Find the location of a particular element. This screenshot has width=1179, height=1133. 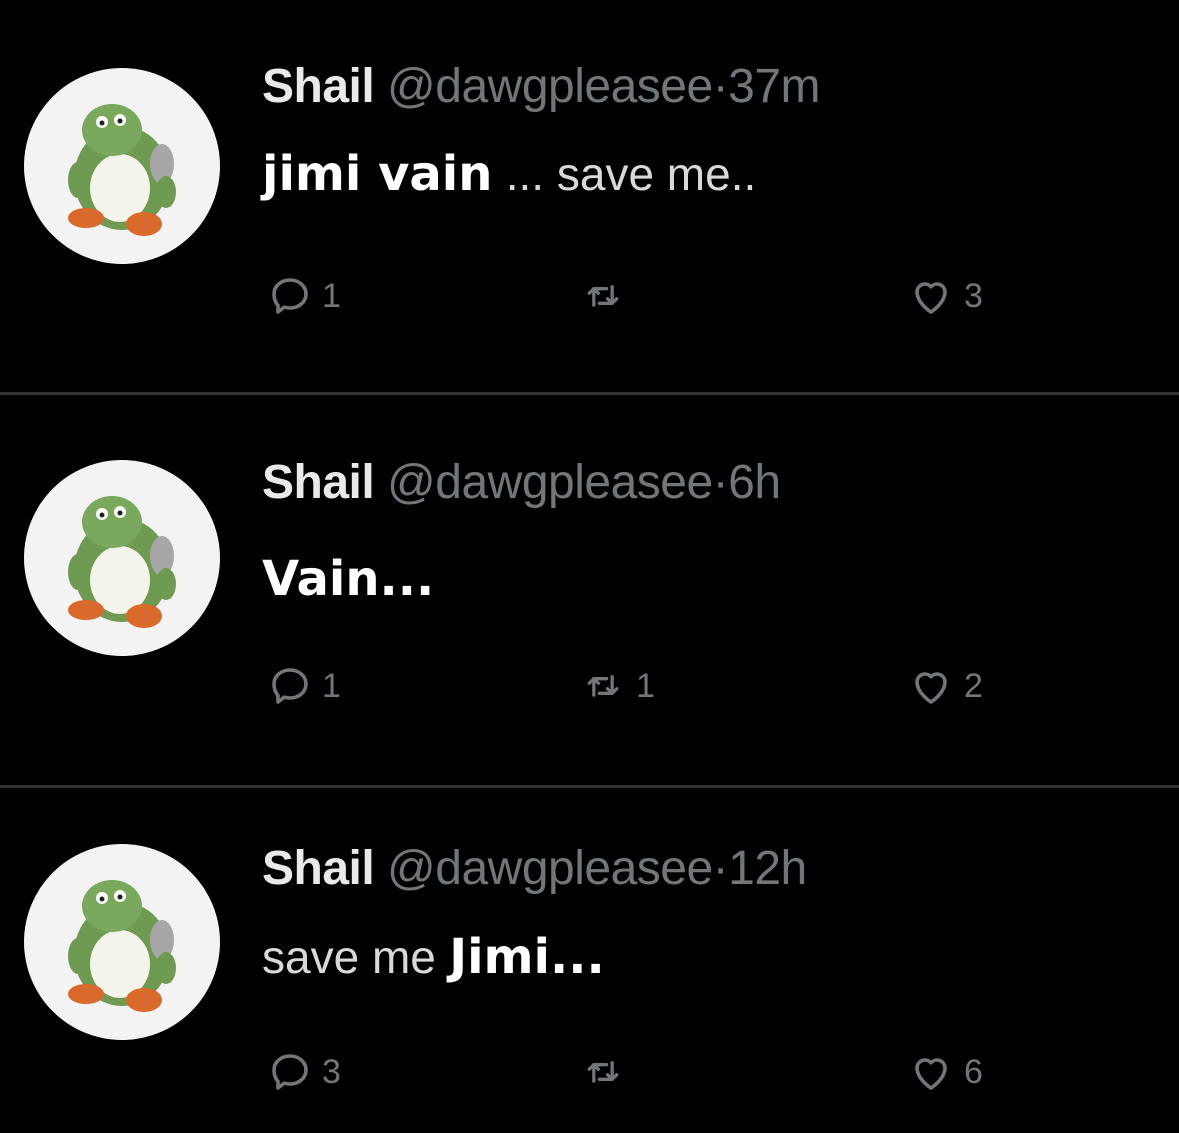

divider is located at coordinates (589, 393).